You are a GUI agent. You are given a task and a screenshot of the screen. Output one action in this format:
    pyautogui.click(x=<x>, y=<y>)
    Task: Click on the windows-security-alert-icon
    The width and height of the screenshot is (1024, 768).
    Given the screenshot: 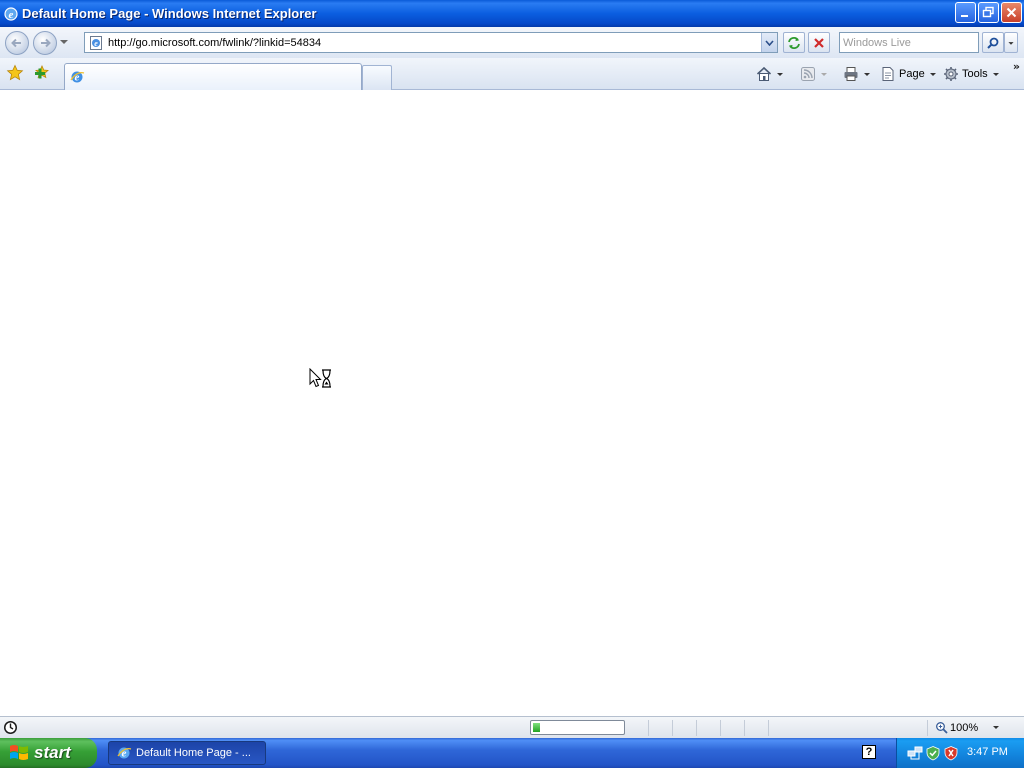 What is the action you would take?
    pyautogui.click(x=951, y=753)
    